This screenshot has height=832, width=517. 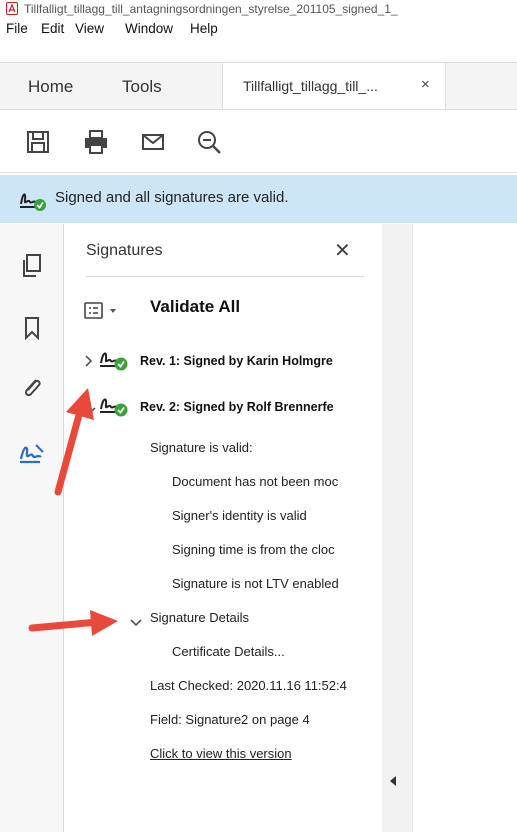 I want to click on signature-details-toggle: Signature Details, so click(x=266, y=617).